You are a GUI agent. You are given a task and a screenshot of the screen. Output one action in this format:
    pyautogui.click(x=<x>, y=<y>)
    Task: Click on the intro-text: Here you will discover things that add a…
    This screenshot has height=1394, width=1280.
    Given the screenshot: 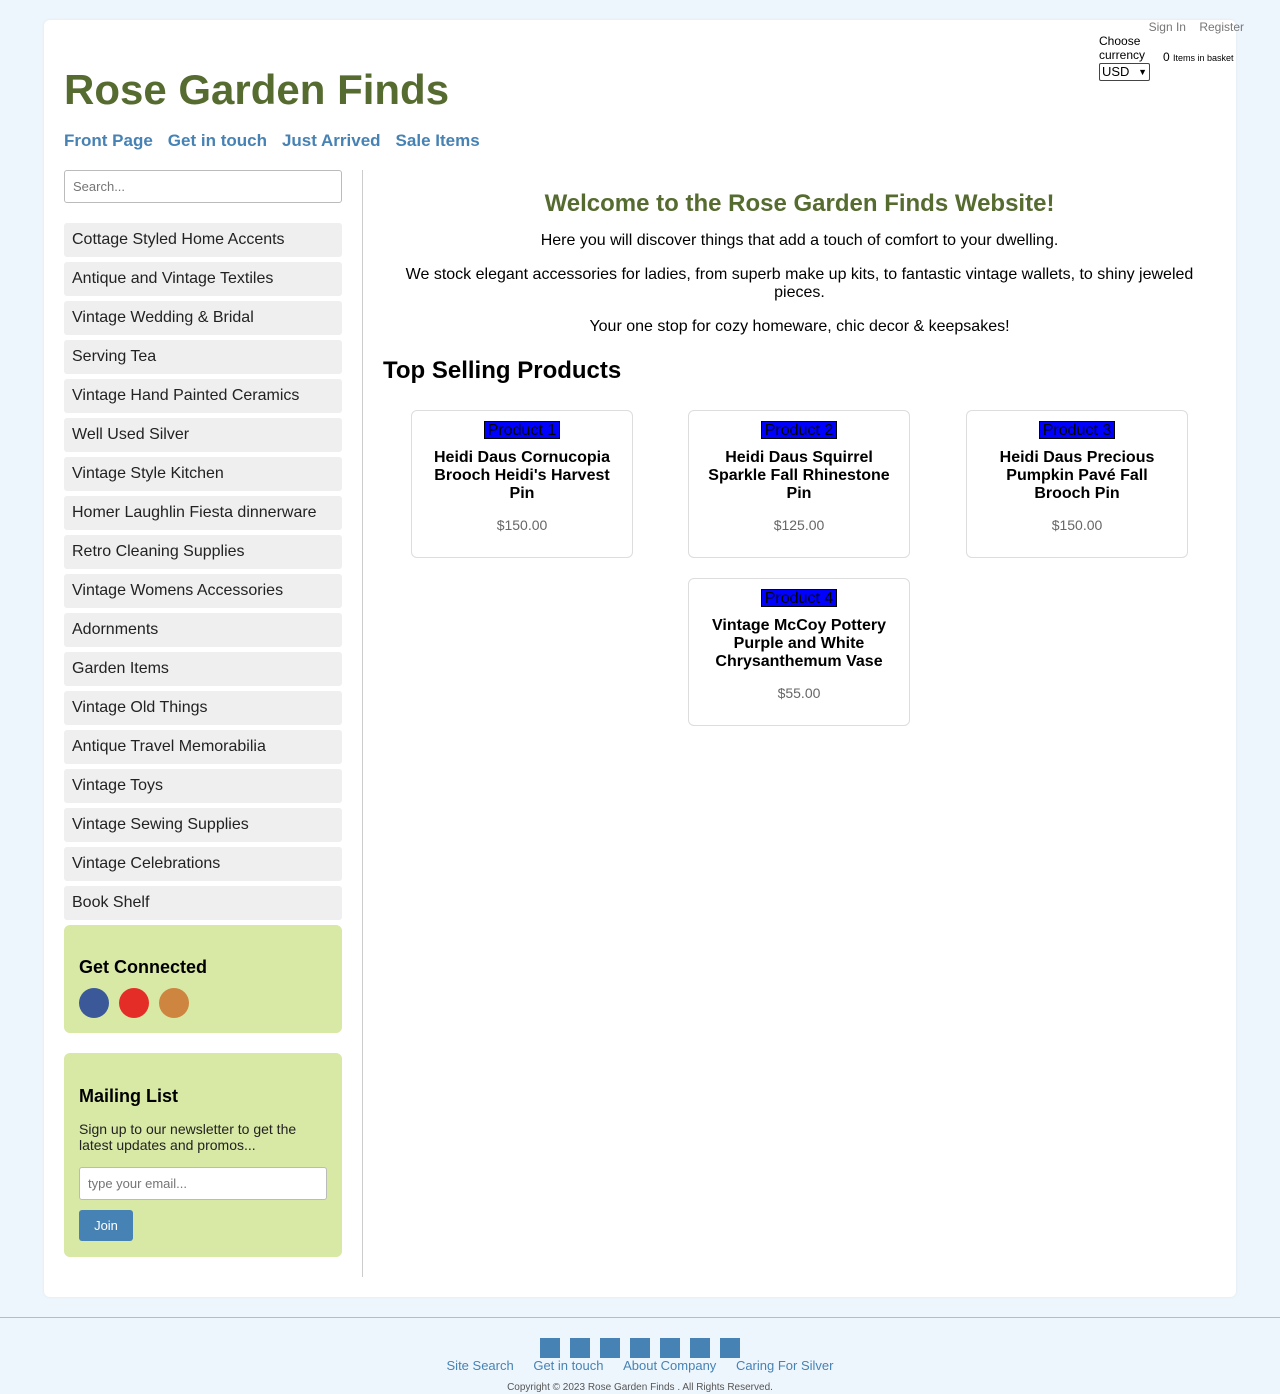 What is the action you would take?
    pyautogui.click(x=799, y=240)
    